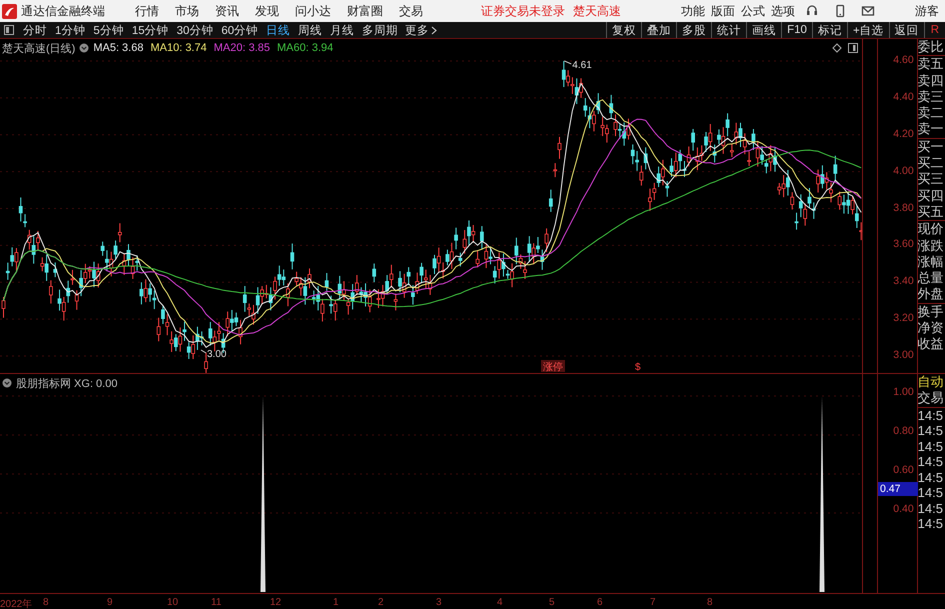  I want to click on quote-label: 总量, so click(931, 278).